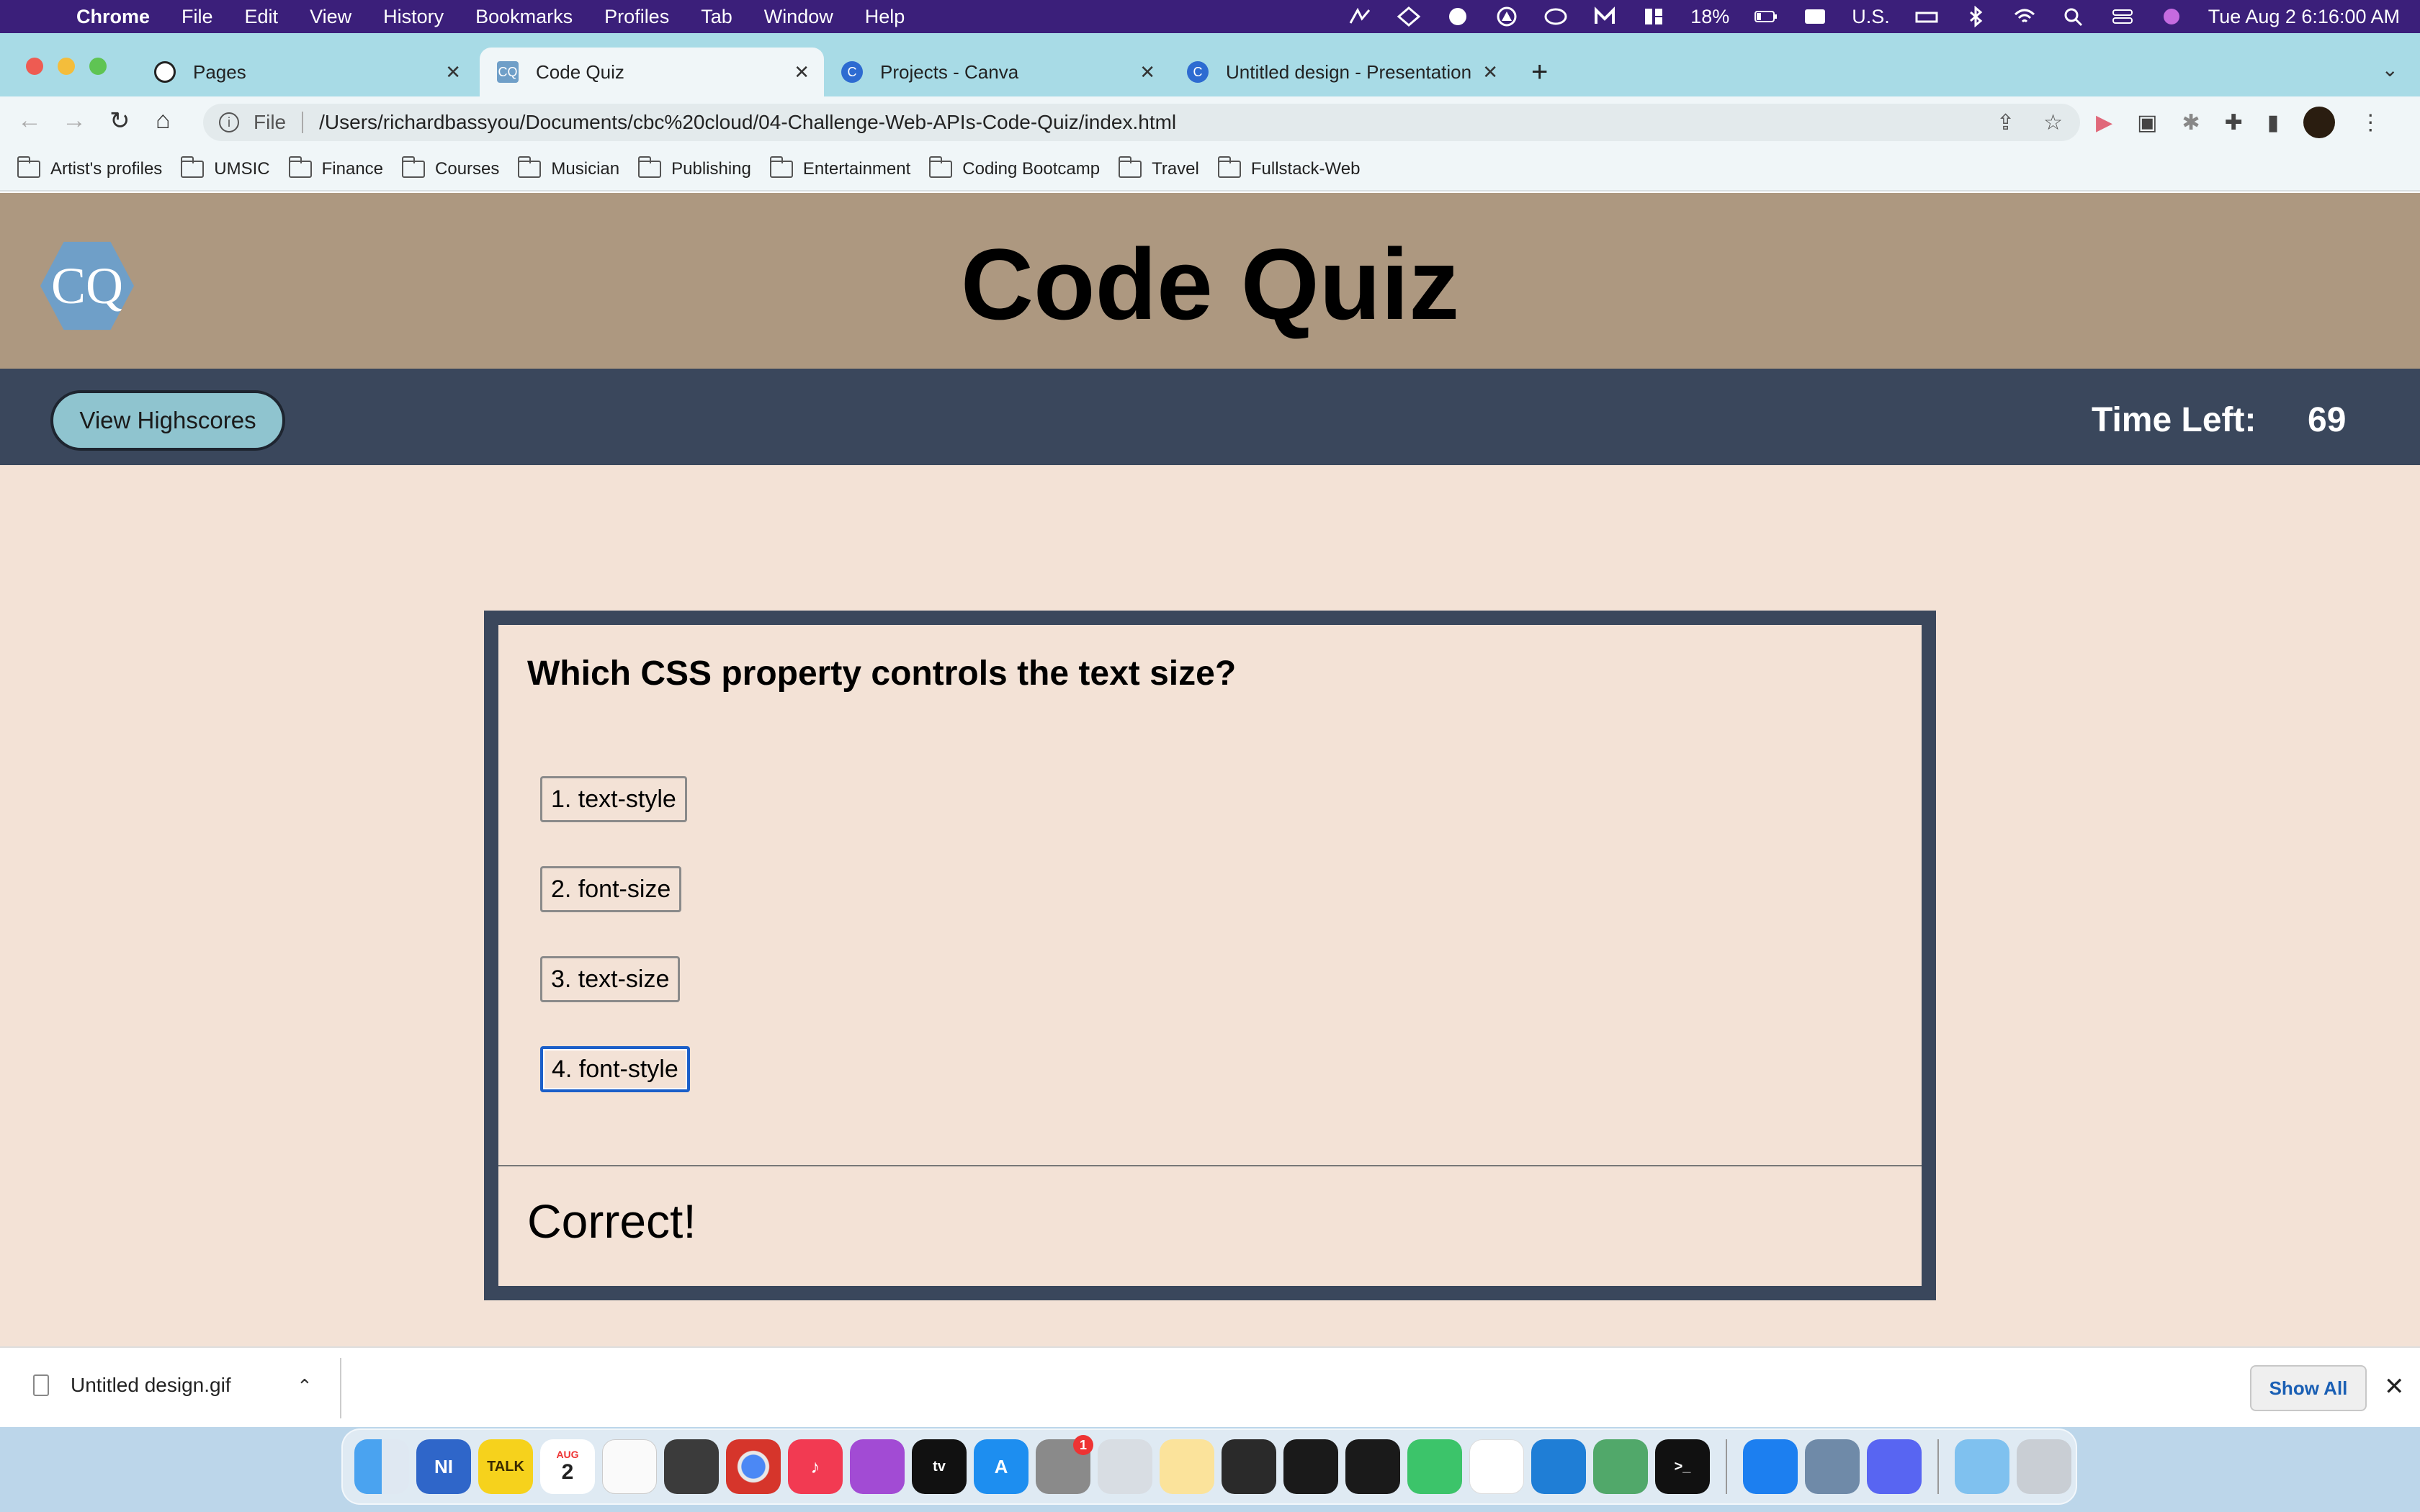  Describe the element at coordinates (2394, 1386) in the screenshot. I see `close-download-shelf-icon: ✕` at that location.